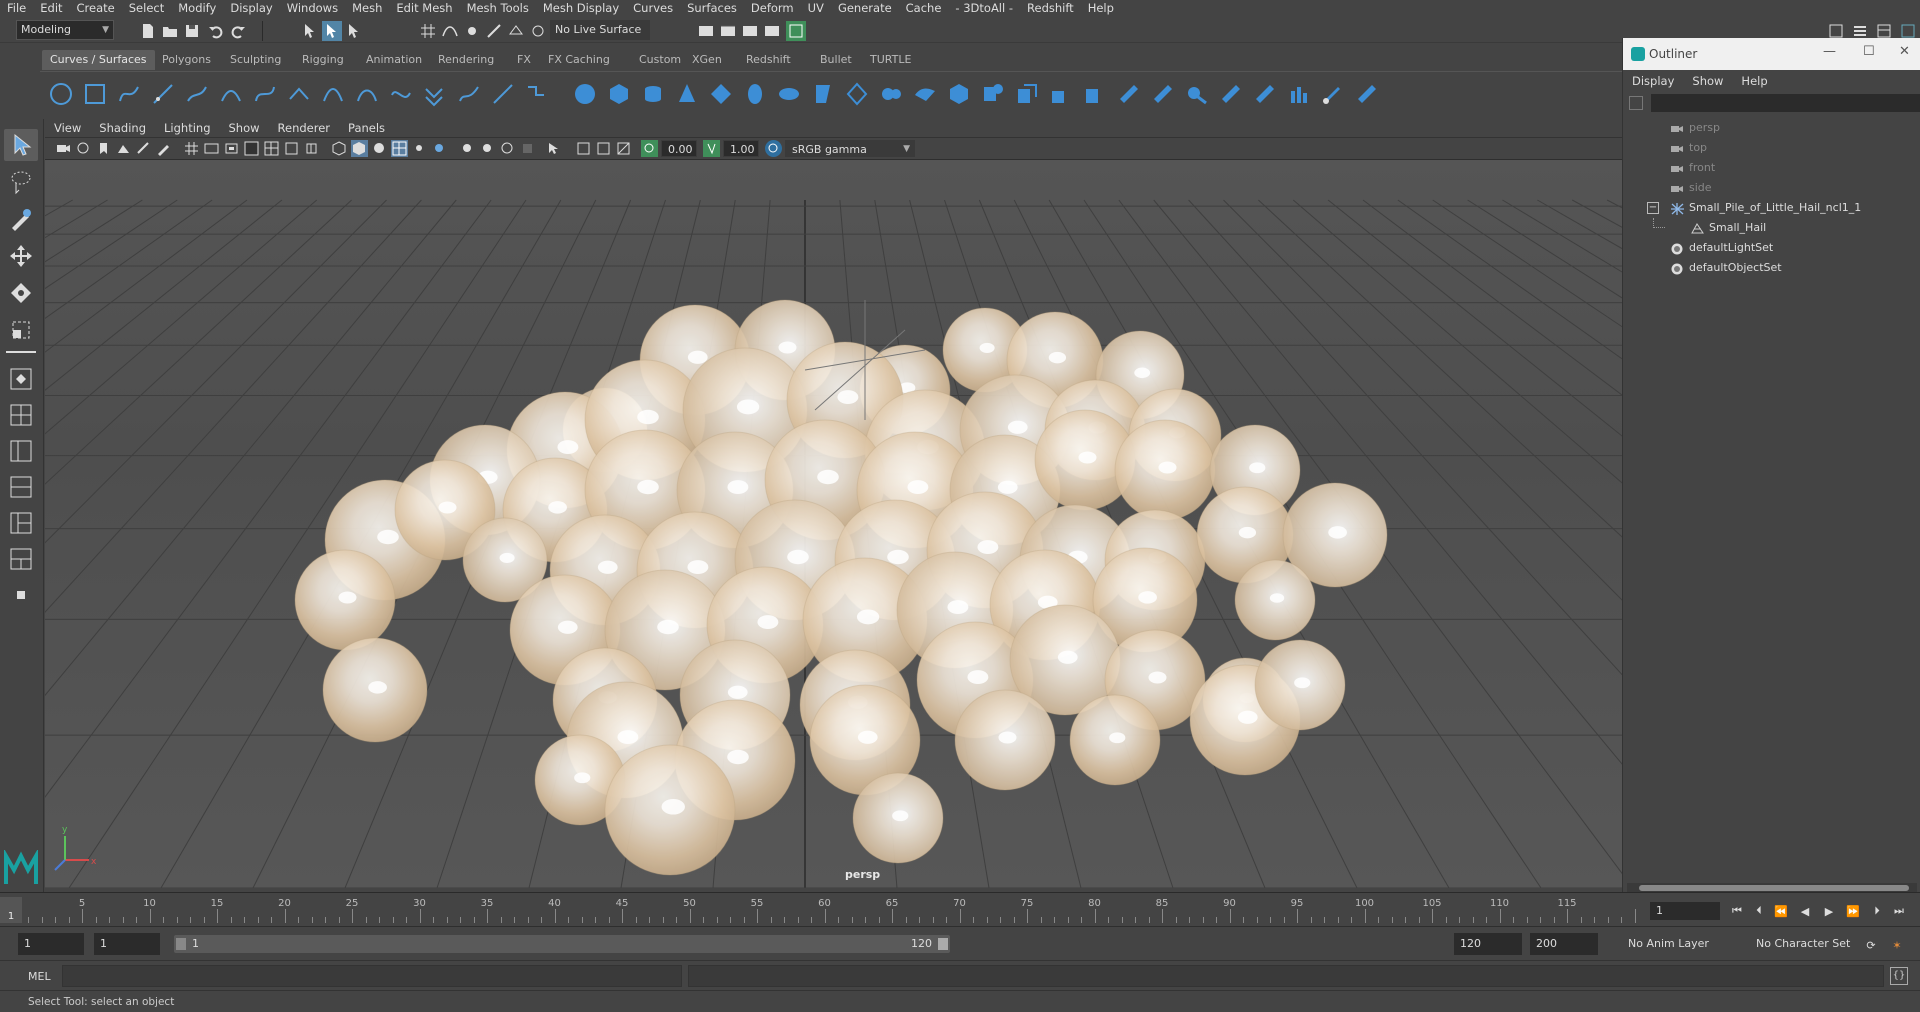 The height and width of the screenshot is (1012, 1920). What do you see at coordinates (924, 8) in the screenshot?
I see `menu-cache: Cache` at bounding box center [924, 8].